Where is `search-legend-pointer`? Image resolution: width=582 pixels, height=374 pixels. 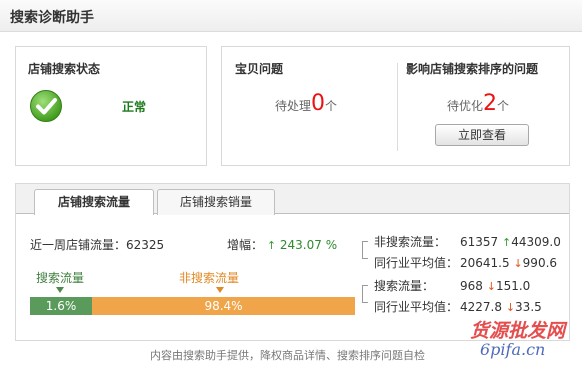 search-legend-pointer is located at coordinates (60, 290).